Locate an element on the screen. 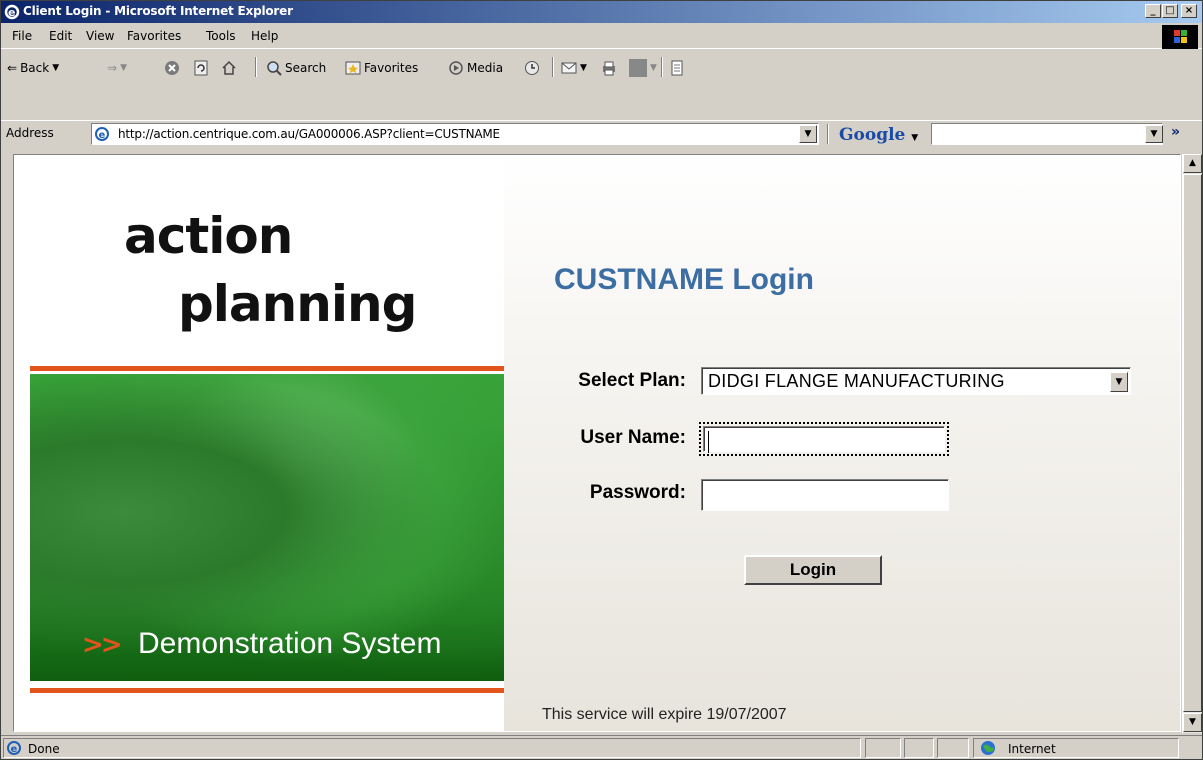 This screenshot has width=1203, height=760. favorites-label: Favorites is located at coordinates (391, 68).